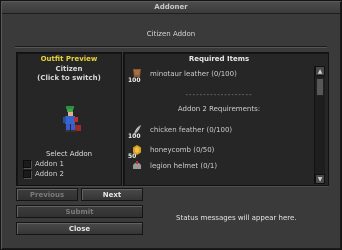  Describe the element at coordinates (236, 218) in the screenshot. I see `status-message: Status messages will appear here.` at that location.